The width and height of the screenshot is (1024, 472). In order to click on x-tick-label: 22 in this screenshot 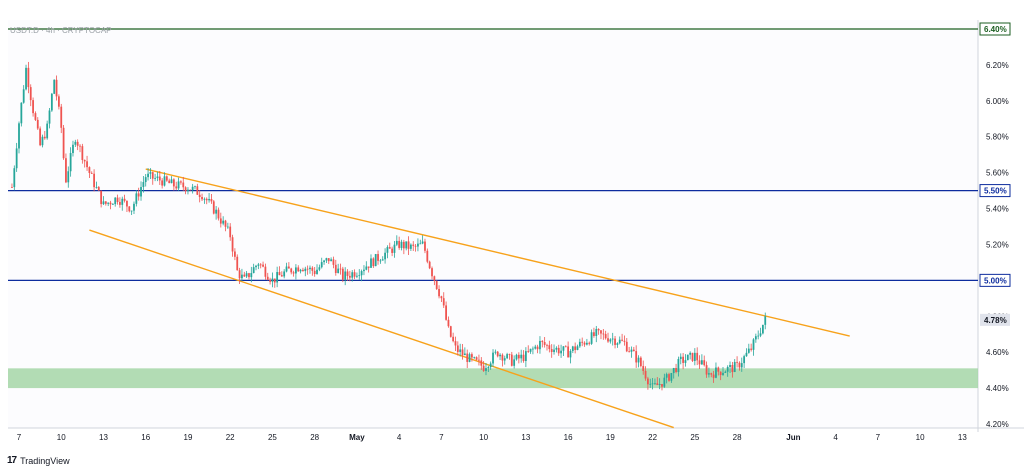, I will do `click(652, 437)`.